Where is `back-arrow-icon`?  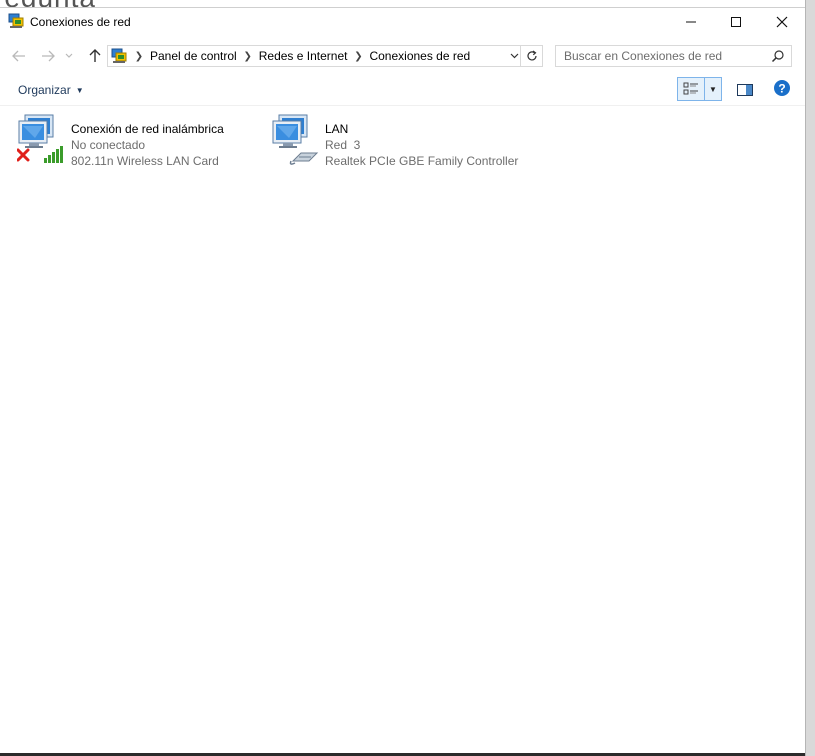
back-arrow-icon is located at coordinates (18, 56).